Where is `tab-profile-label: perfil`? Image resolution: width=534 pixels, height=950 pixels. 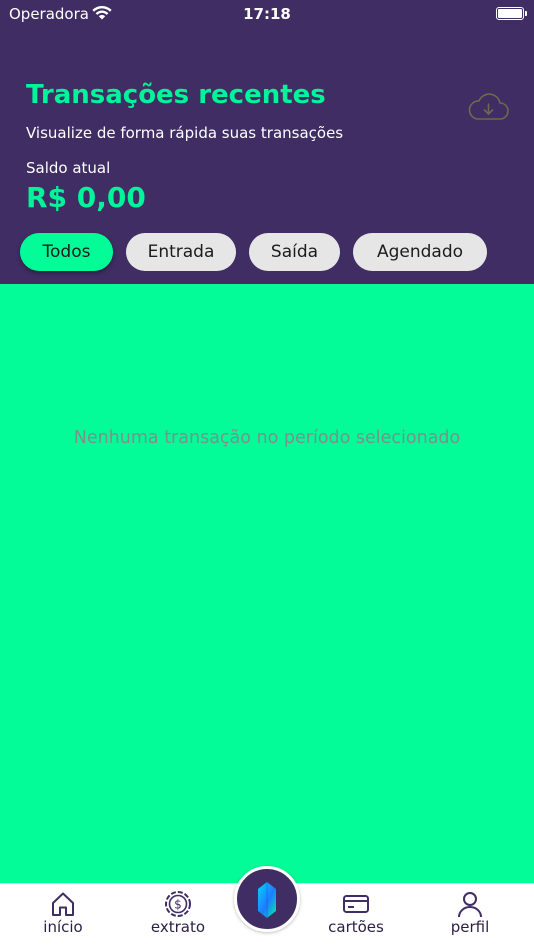 tab-profile-label: perfil is located at coordinates (470, 927).